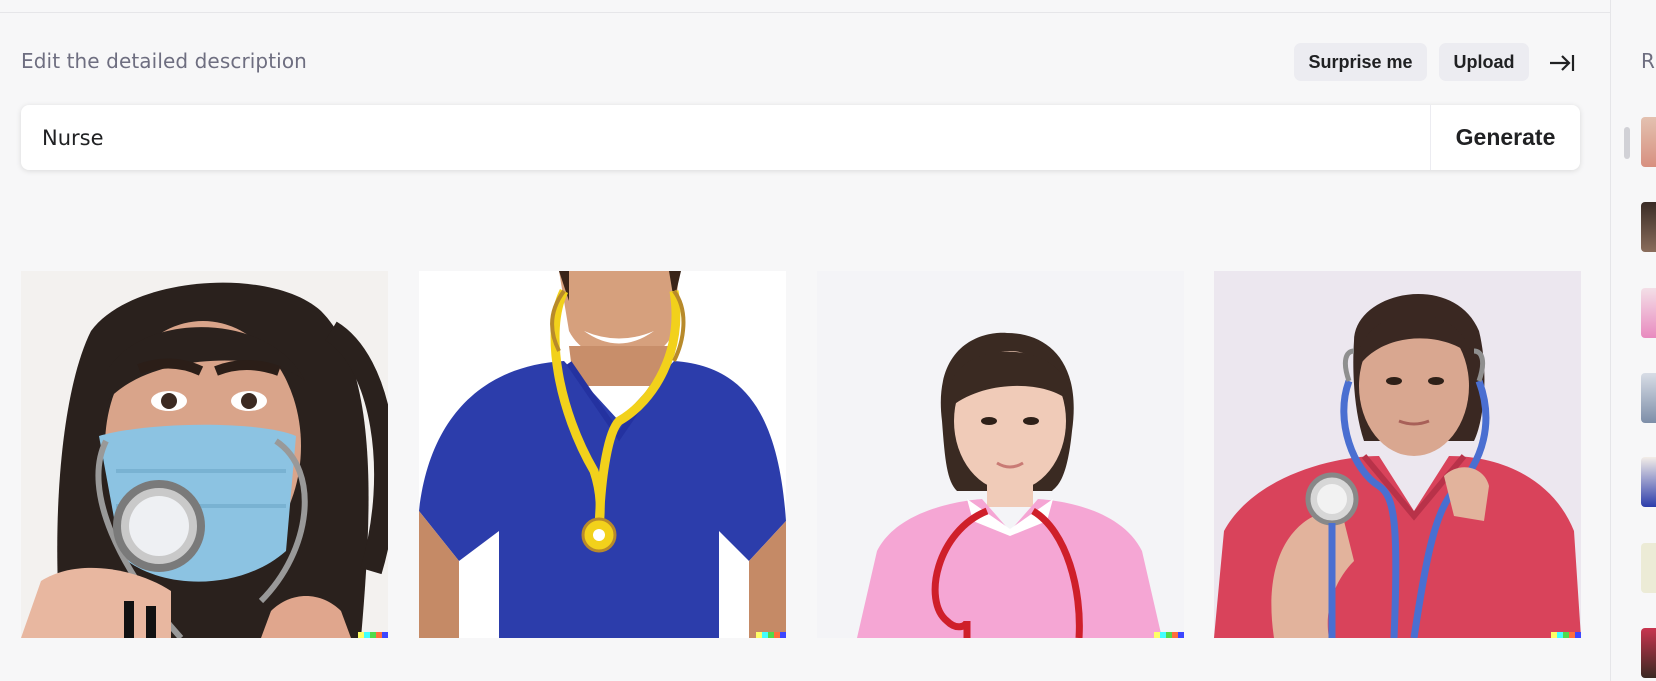  What do you see at coordinates (164, 61) in the screenshot?
I see `prompt-heading: Edit the detailed description` at bounding box center [164, 61].